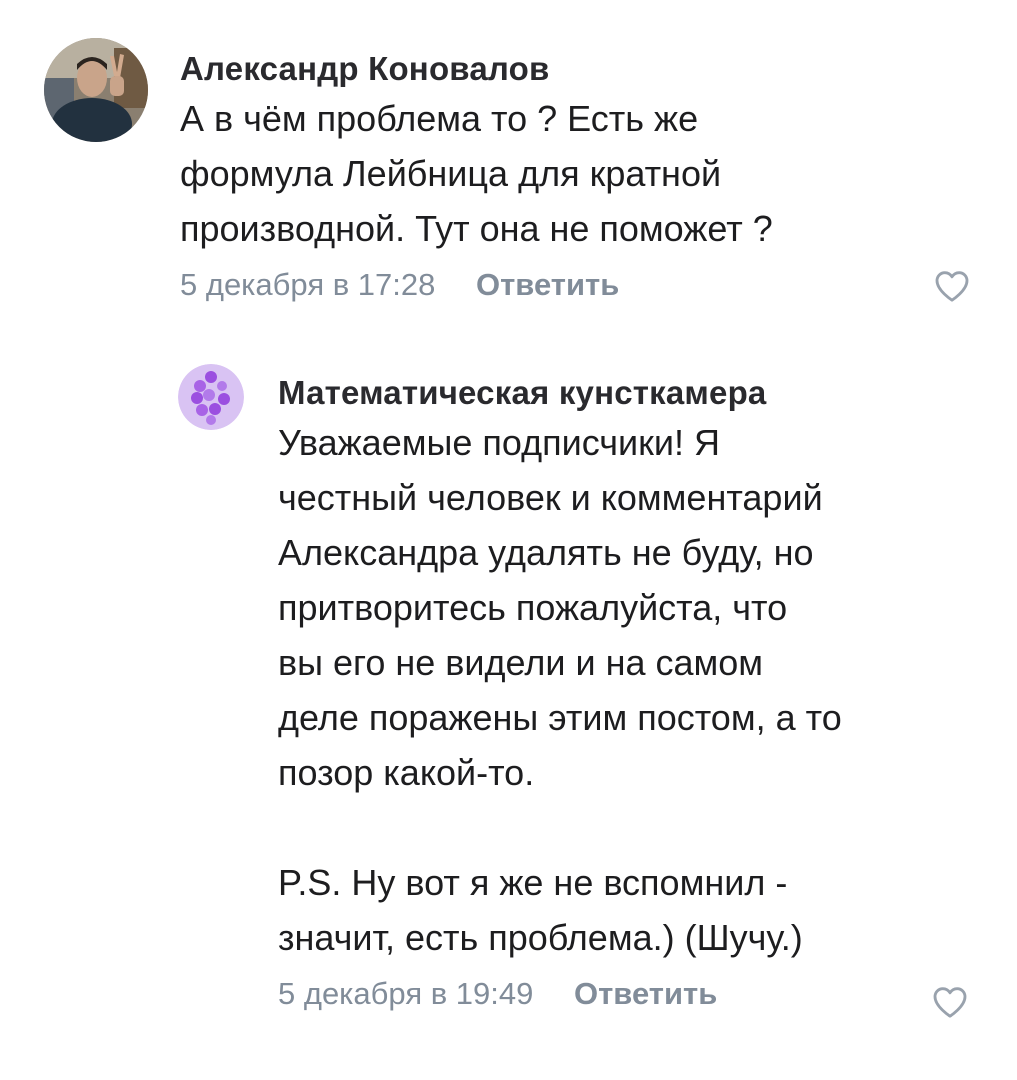 This screenshot has height=1080, width=1017. What do you see at coordinates (570, 68) in the screenshot?
I see `comment-author: Александр Коновалов` at bounding box center [570, 68].